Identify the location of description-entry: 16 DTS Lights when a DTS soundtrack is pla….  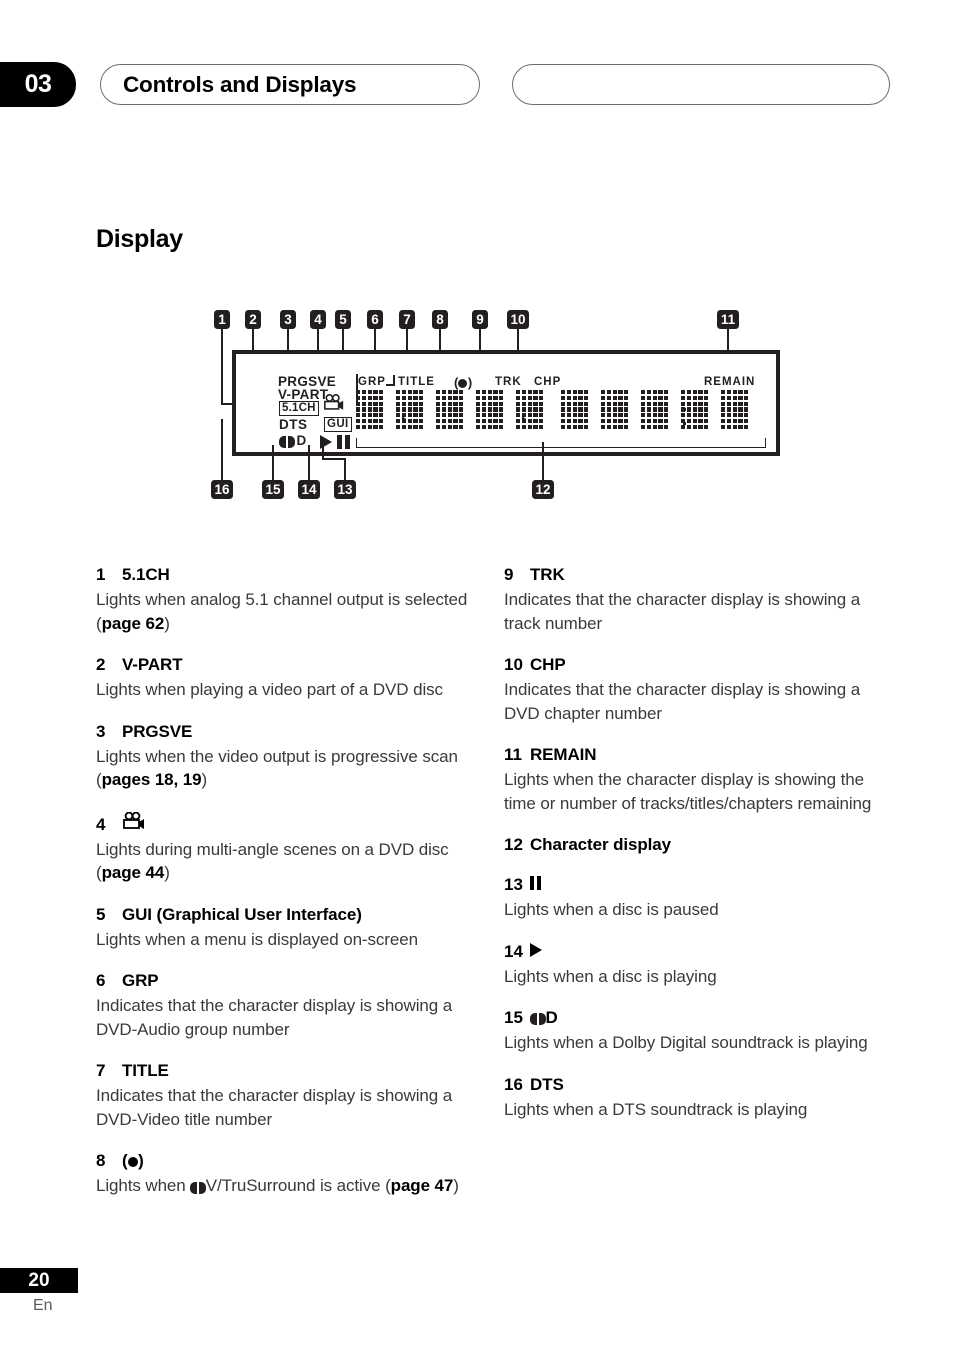
(700, 1098).